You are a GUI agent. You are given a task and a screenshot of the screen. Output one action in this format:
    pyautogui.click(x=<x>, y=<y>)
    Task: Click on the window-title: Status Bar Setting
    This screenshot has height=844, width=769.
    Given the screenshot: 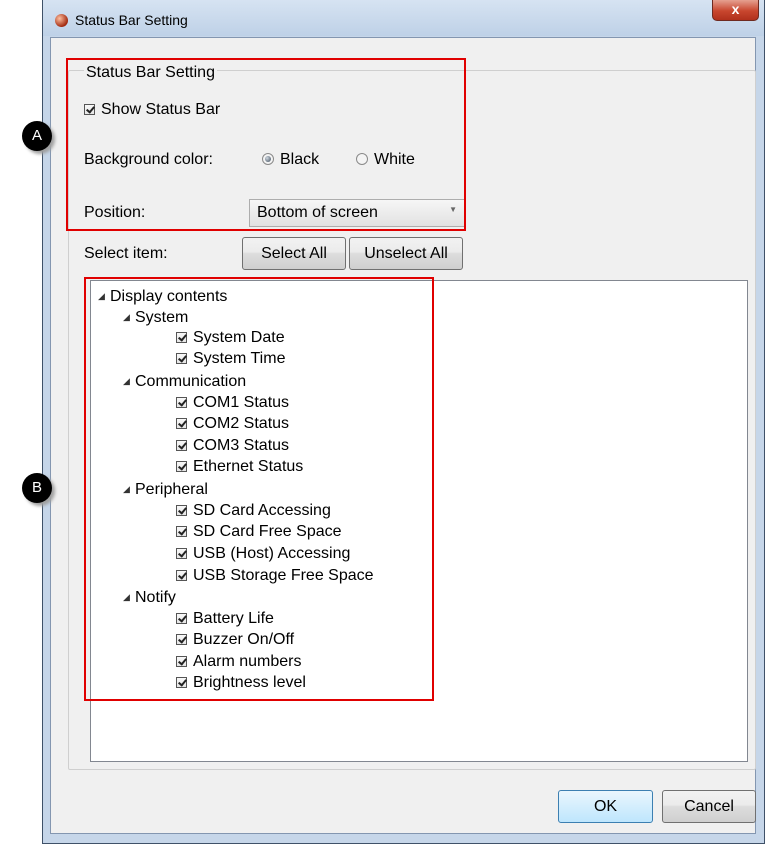 What is the action you would take?
    pyautogui.click(x=131, y=20)
    